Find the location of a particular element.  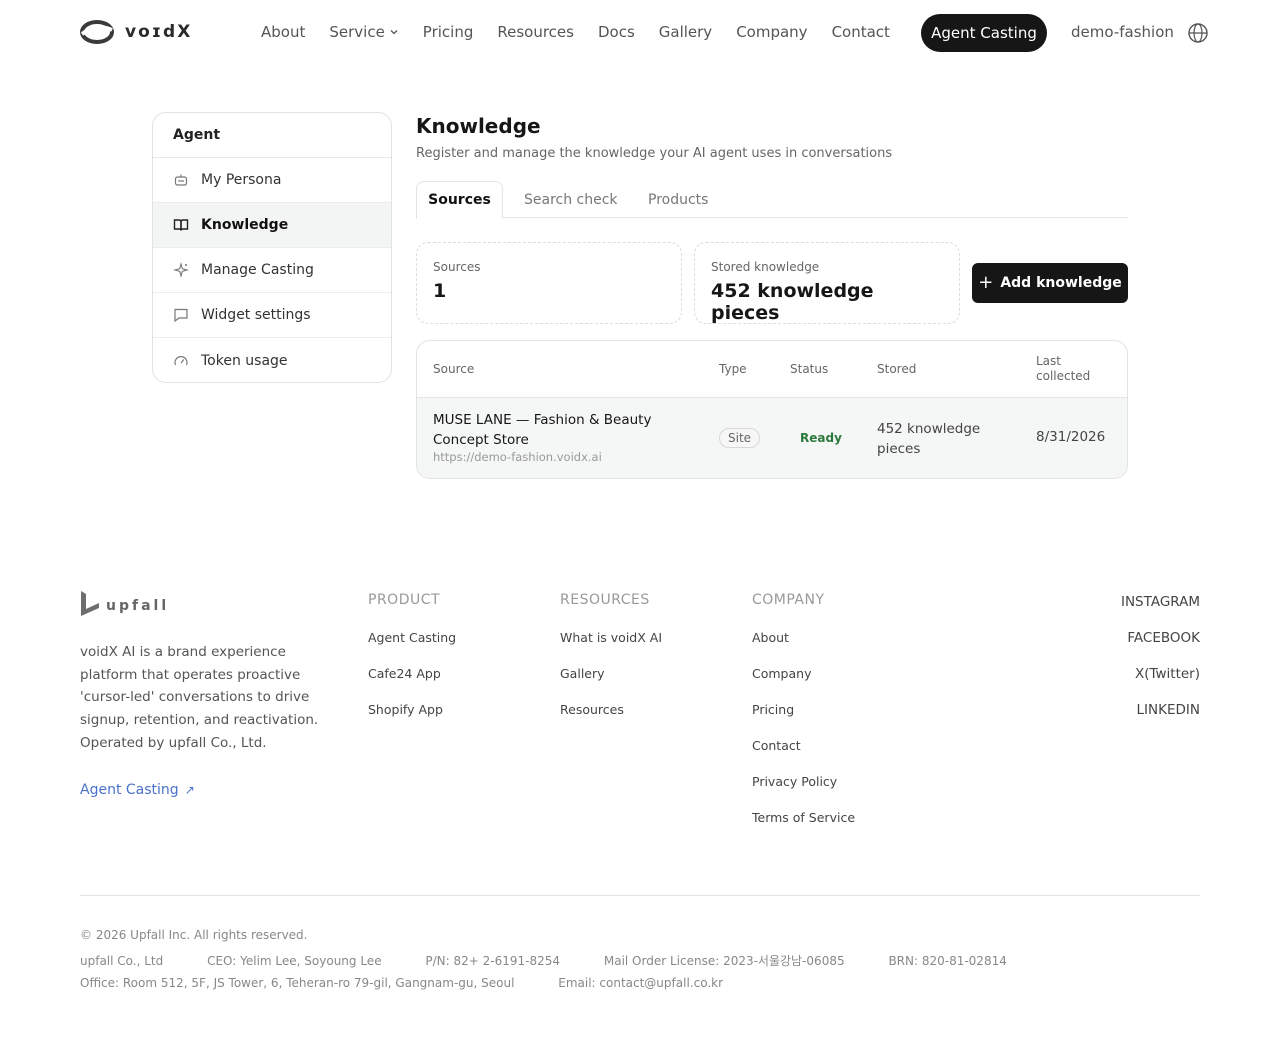

nav-company: Company is located at coordinates (771, 32).